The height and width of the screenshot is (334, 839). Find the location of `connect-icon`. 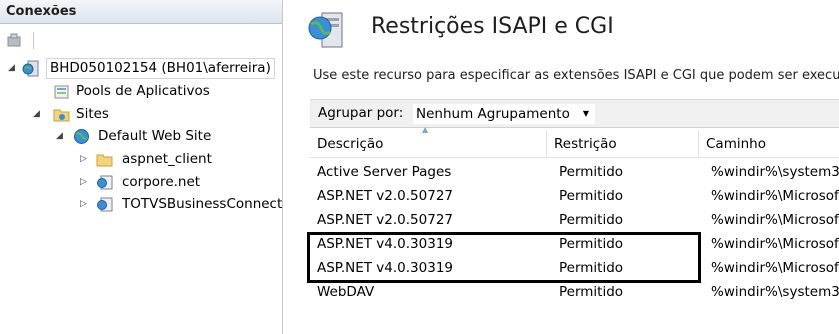

connect-icon is located at coordinates (14, 40).